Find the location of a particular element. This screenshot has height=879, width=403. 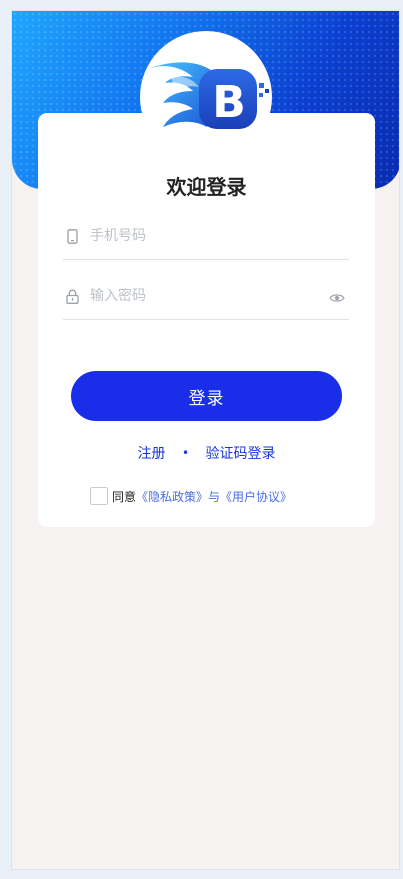

register-link: 注册 is located at coordinates (152, 453).